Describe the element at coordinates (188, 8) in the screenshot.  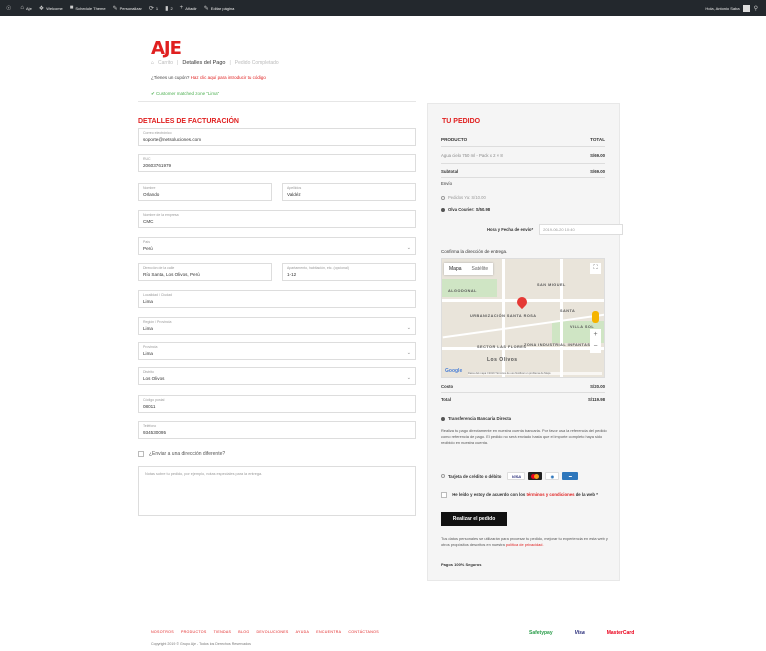
I see `new-link: + Añadir` at that location.